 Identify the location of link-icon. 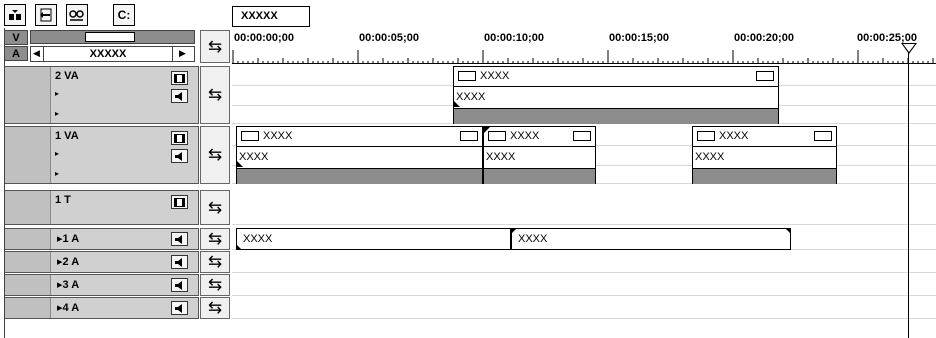
(76, 15).